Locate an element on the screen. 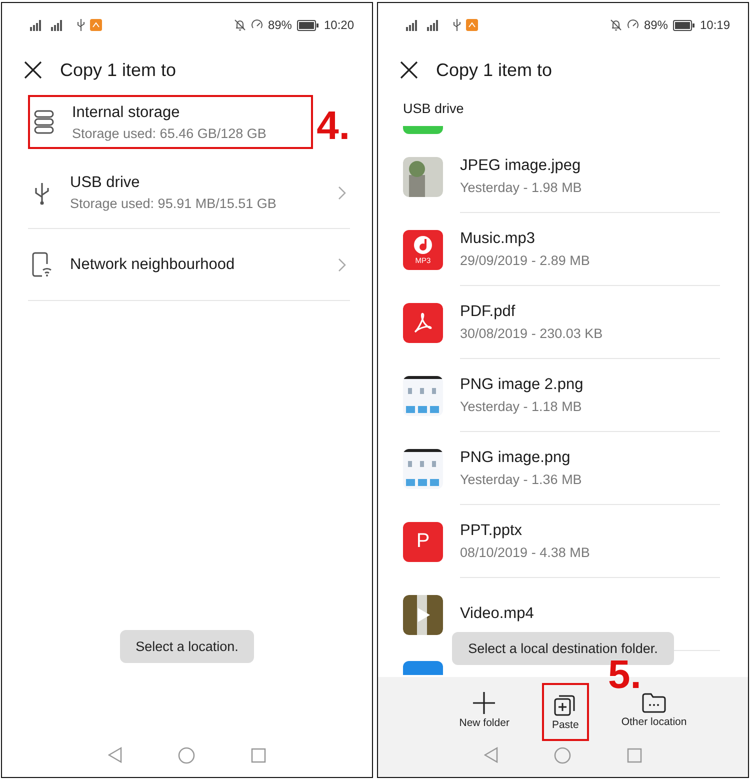 Image resolution: width=750 pixels, height=784 pixels. plus-icon is located at coordinates (484, 703).